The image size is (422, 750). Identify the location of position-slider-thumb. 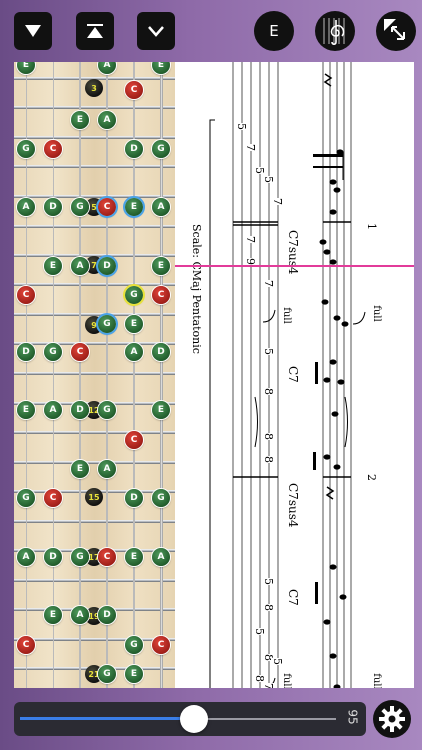
(193, 719).